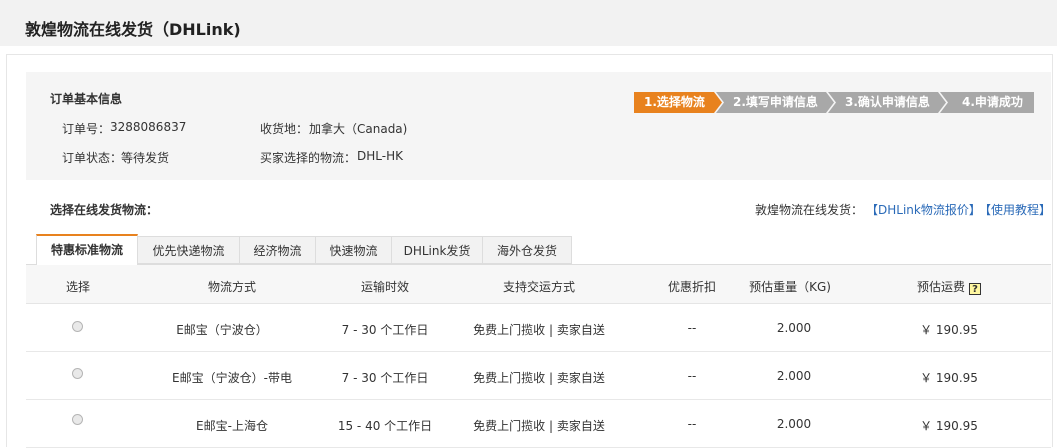 The image size is (1057, 448). Describe the element at coordinates (528, 23) in the screenshot. I see `title-bar: 敦煌物流在线发货（DHLink)` at that location.